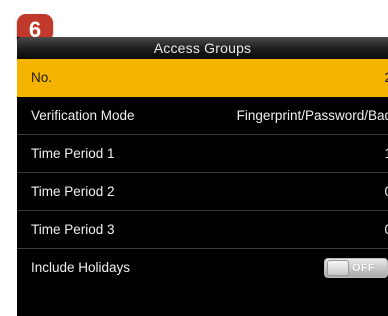 This screenshot has height=316, width=388. What do you see at coordinates (202, 78) in the screenshot?
I see `row-number: No. 2` at bounding box center [202, 78].